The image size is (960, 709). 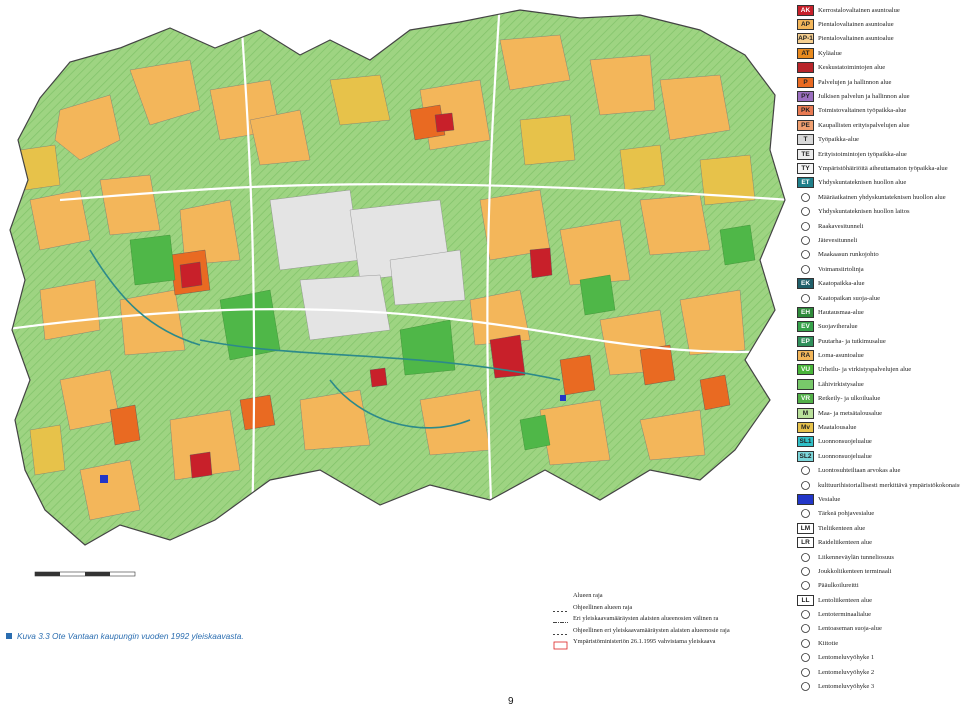 What do you see at coordinates (842, 528) in the screenshot?
I see `legend-label: Tieliikenteen alue` at bounding box center [842, 528].